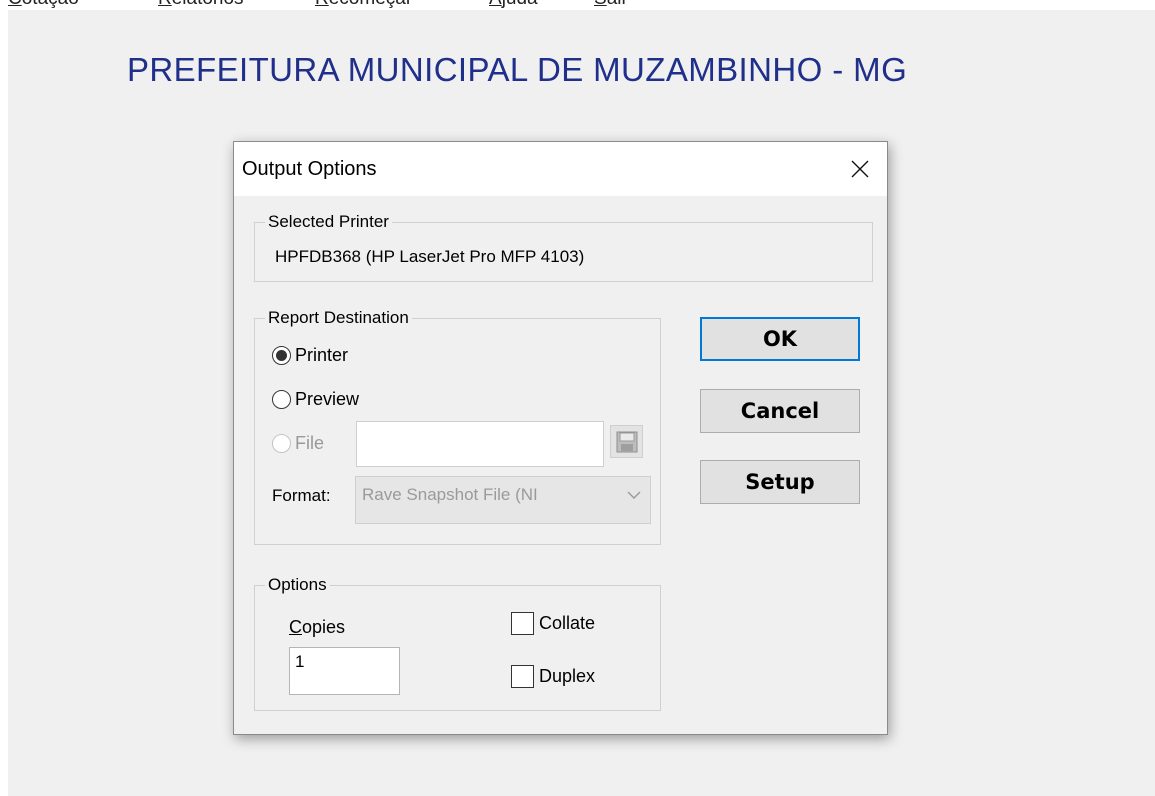  I want to click on file-path-field, so click(480, 444).